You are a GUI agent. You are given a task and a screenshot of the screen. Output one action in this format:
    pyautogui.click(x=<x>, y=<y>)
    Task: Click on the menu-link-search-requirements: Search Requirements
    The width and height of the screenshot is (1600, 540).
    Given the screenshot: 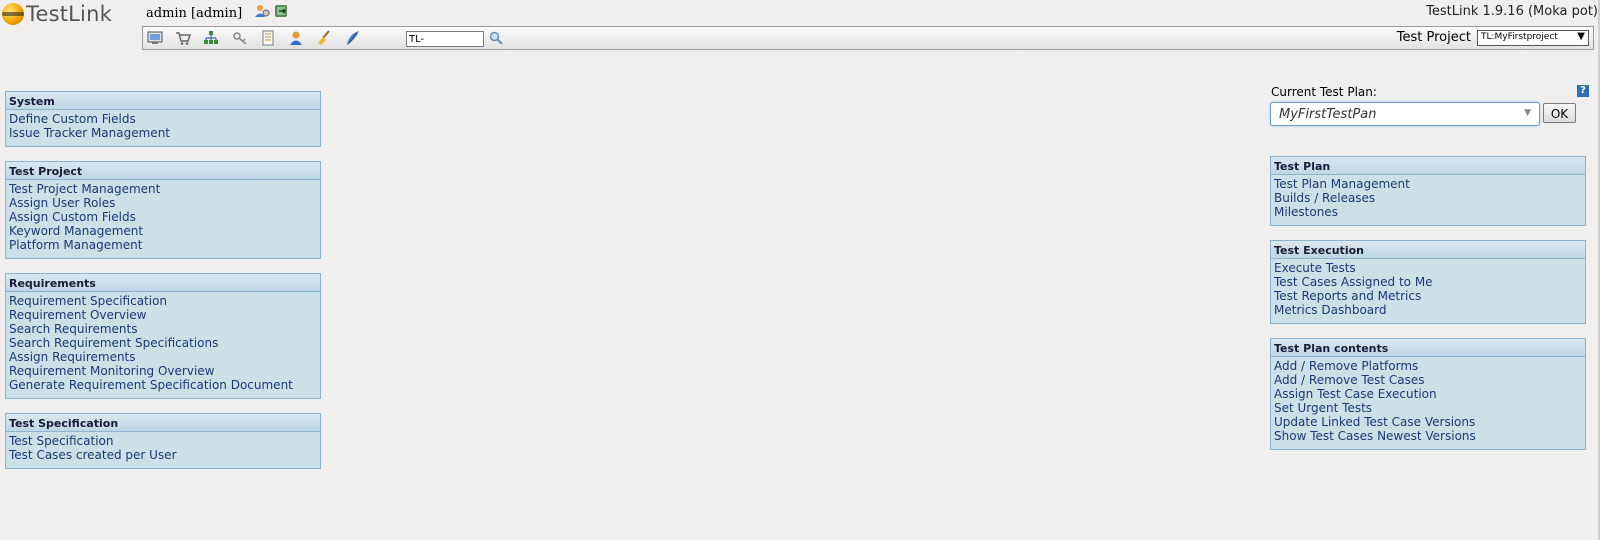 What is the action you would take?
    pyautogui.click(x=163, y=329)
    